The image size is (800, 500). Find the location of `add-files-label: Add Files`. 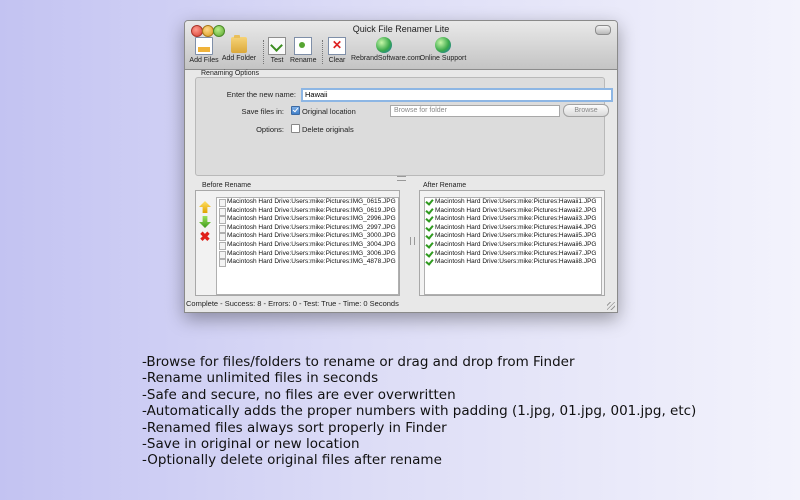

add-files-label: Add Files is located at coordinates (204, 60).